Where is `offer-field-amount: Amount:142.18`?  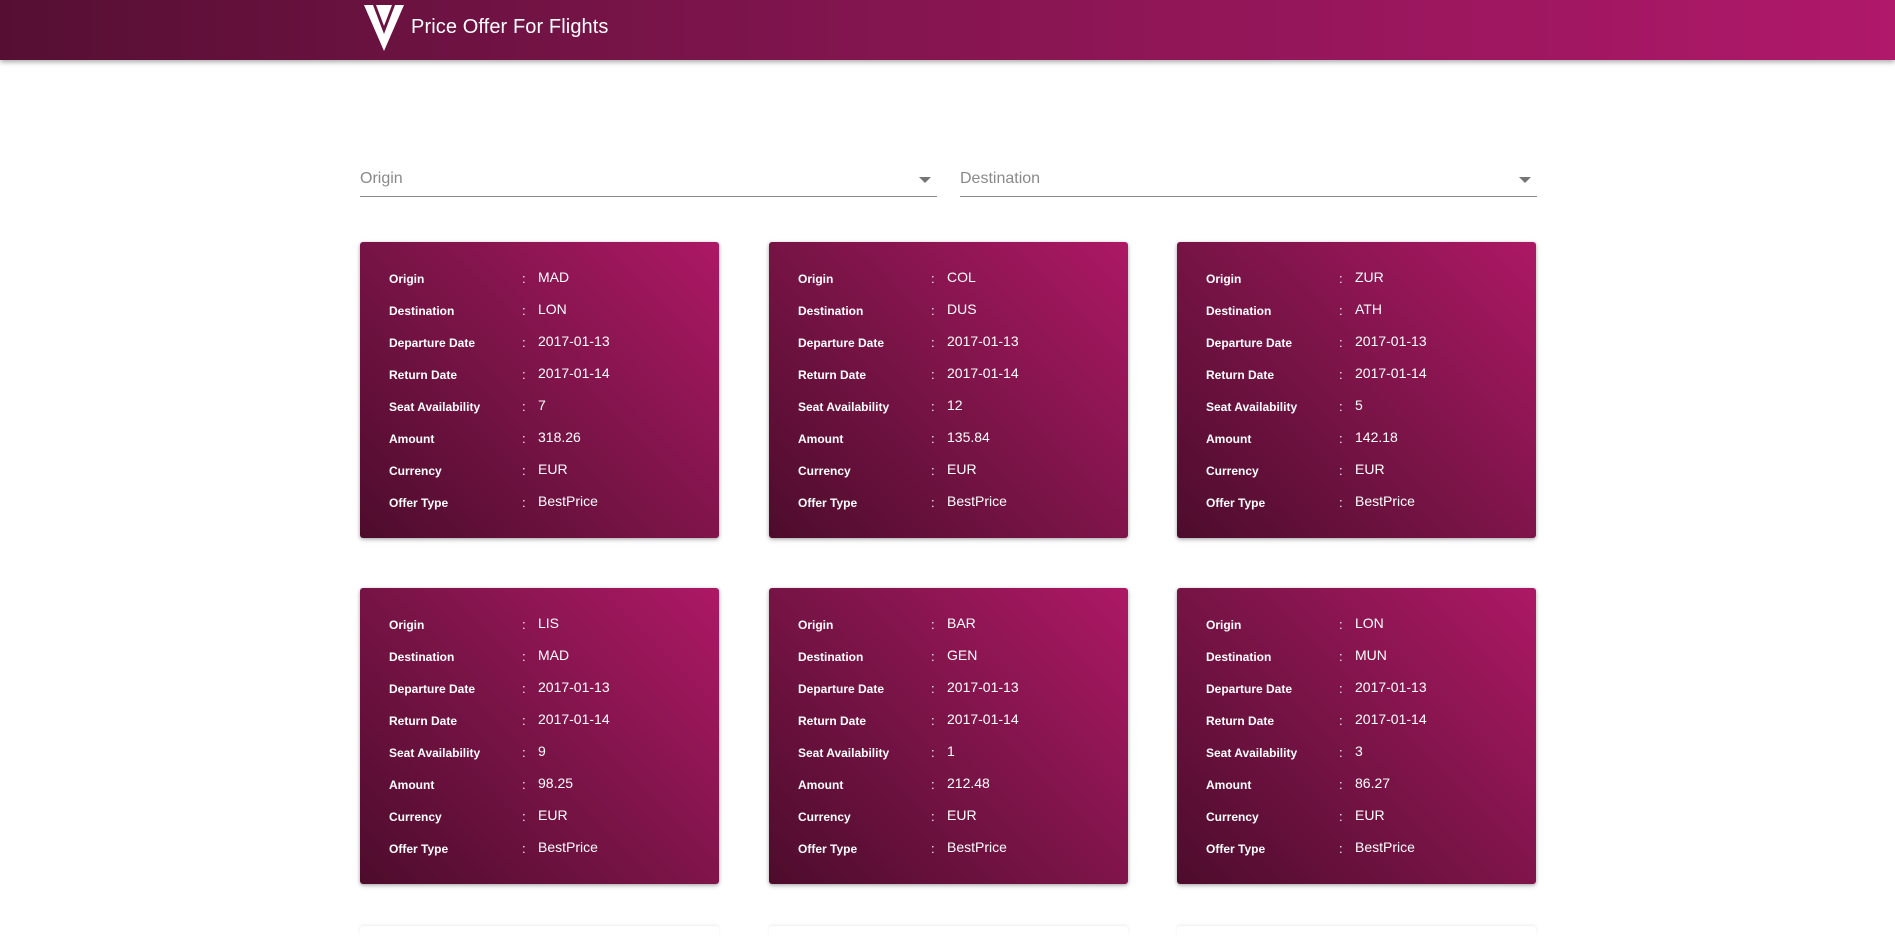
offer-field-amount: Amount:142.18 is located at coordinates (1366, 439).